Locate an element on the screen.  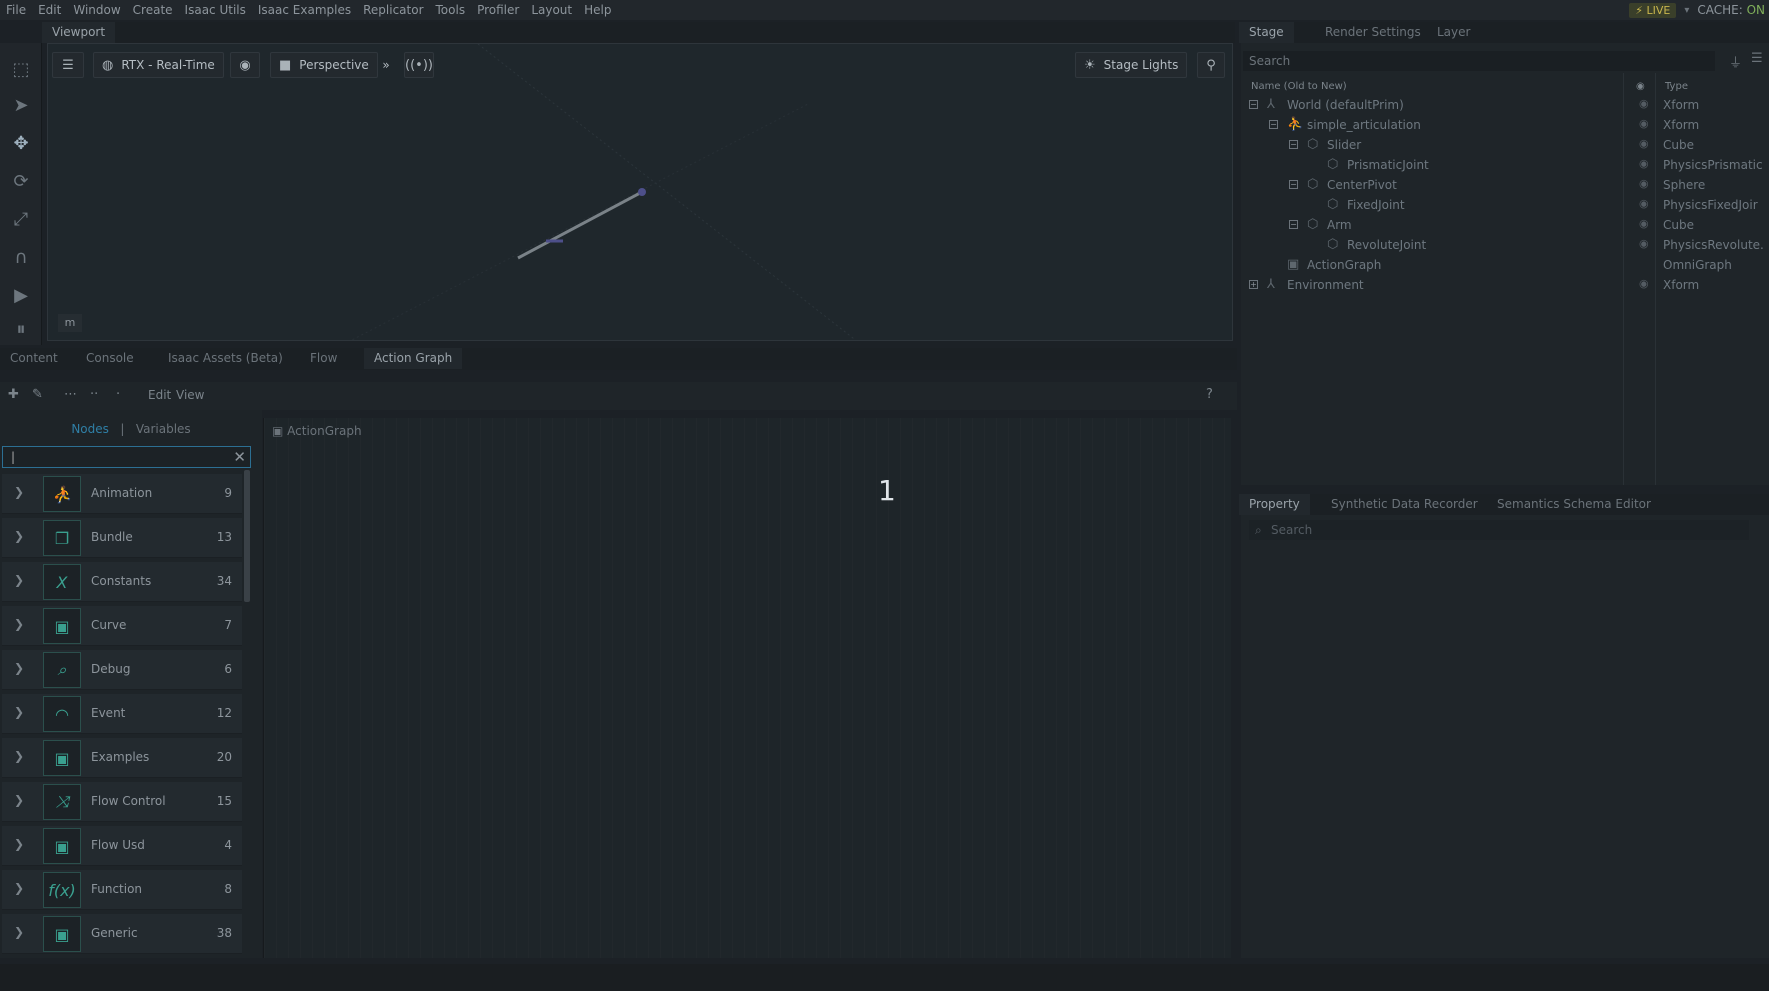
live-button: ⚡ LIVE is located at coordinates (1653, 10).